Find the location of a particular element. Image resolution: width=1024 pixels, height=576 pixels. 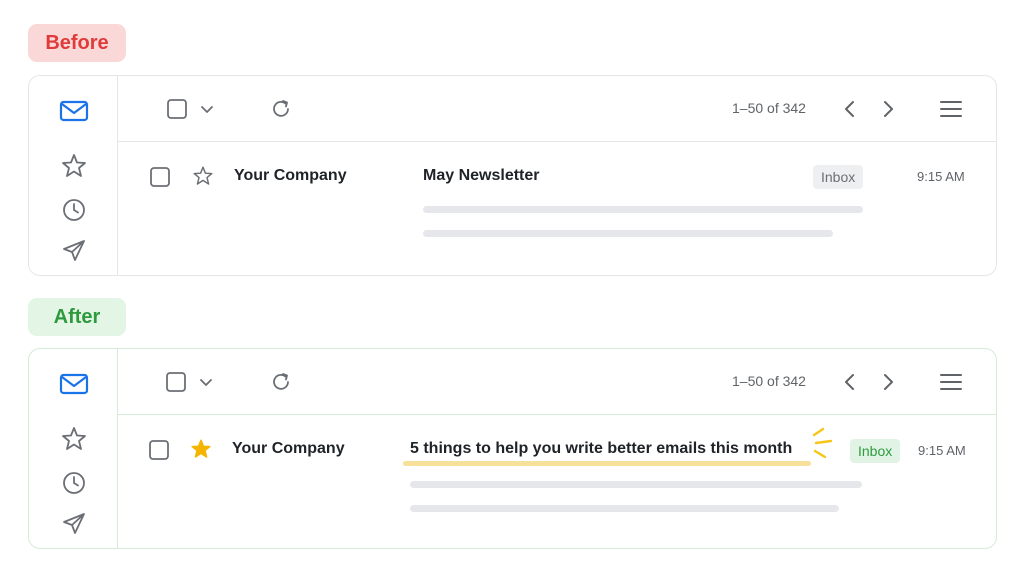

email-subject: May Newsletter is located at coordinates (481, 176).